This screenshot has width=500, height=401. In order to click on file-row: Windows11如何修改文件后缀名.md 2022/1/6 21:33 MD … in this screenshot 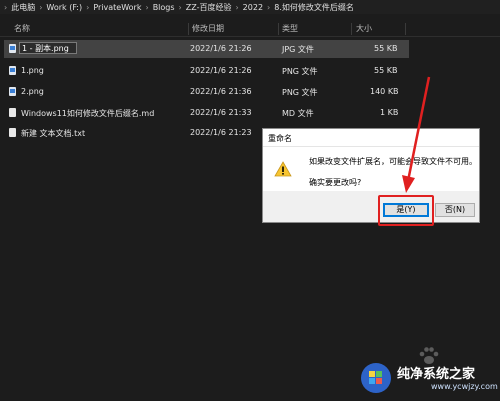, I will do `click(206, 113)`.